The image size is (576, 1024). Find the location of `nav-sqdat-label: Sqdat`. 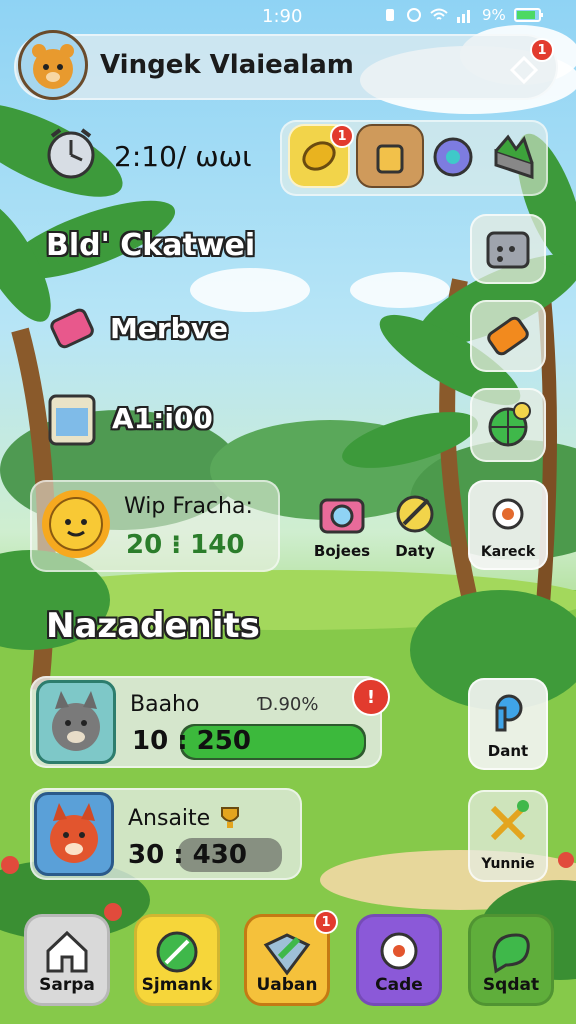

nav-sqdat-label: Sqdat is located at coordinates (511, 985).